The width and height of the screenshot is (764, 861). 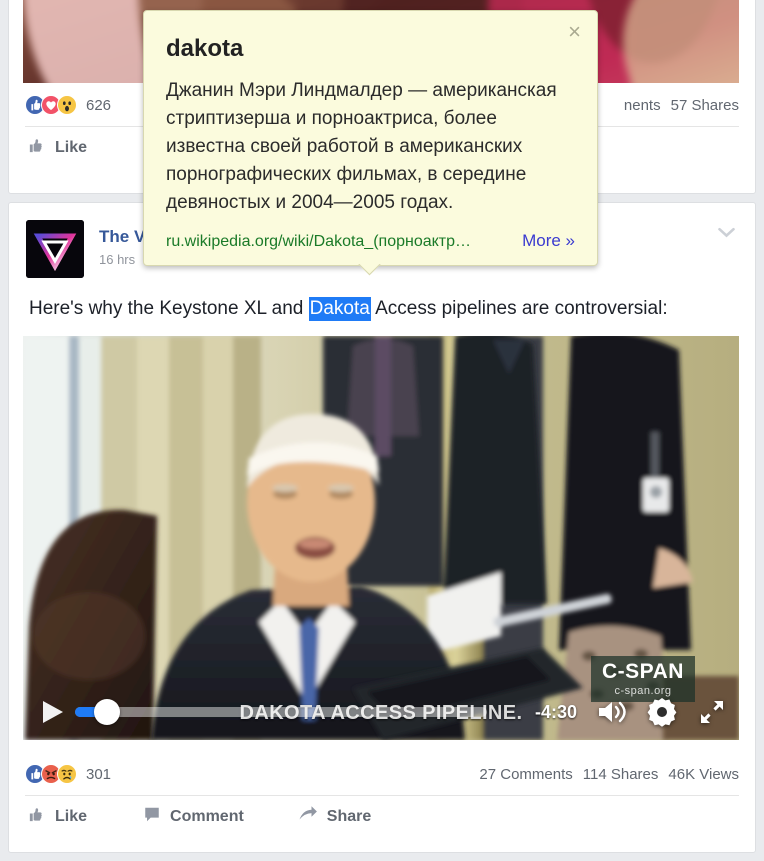 I want to click on post-one-reactions: 626, so click(x=68, y=105).